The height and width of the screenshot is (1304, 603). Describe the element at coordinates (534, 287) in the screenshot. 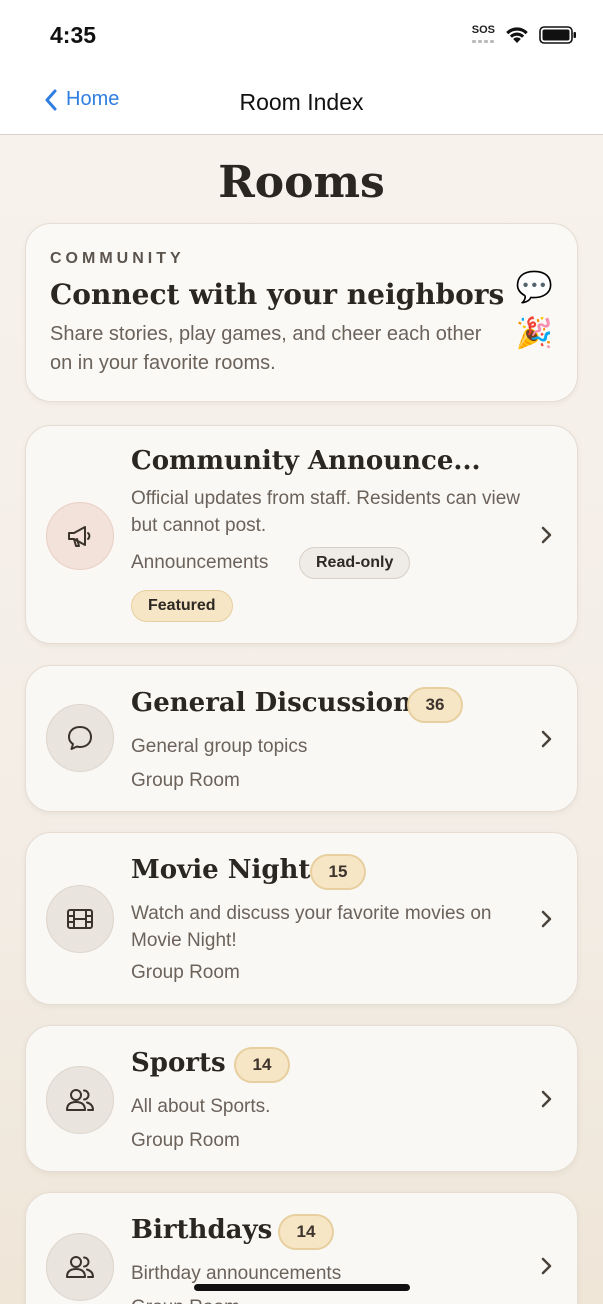

I see `speech-bubble-icon: 💬` at that location.